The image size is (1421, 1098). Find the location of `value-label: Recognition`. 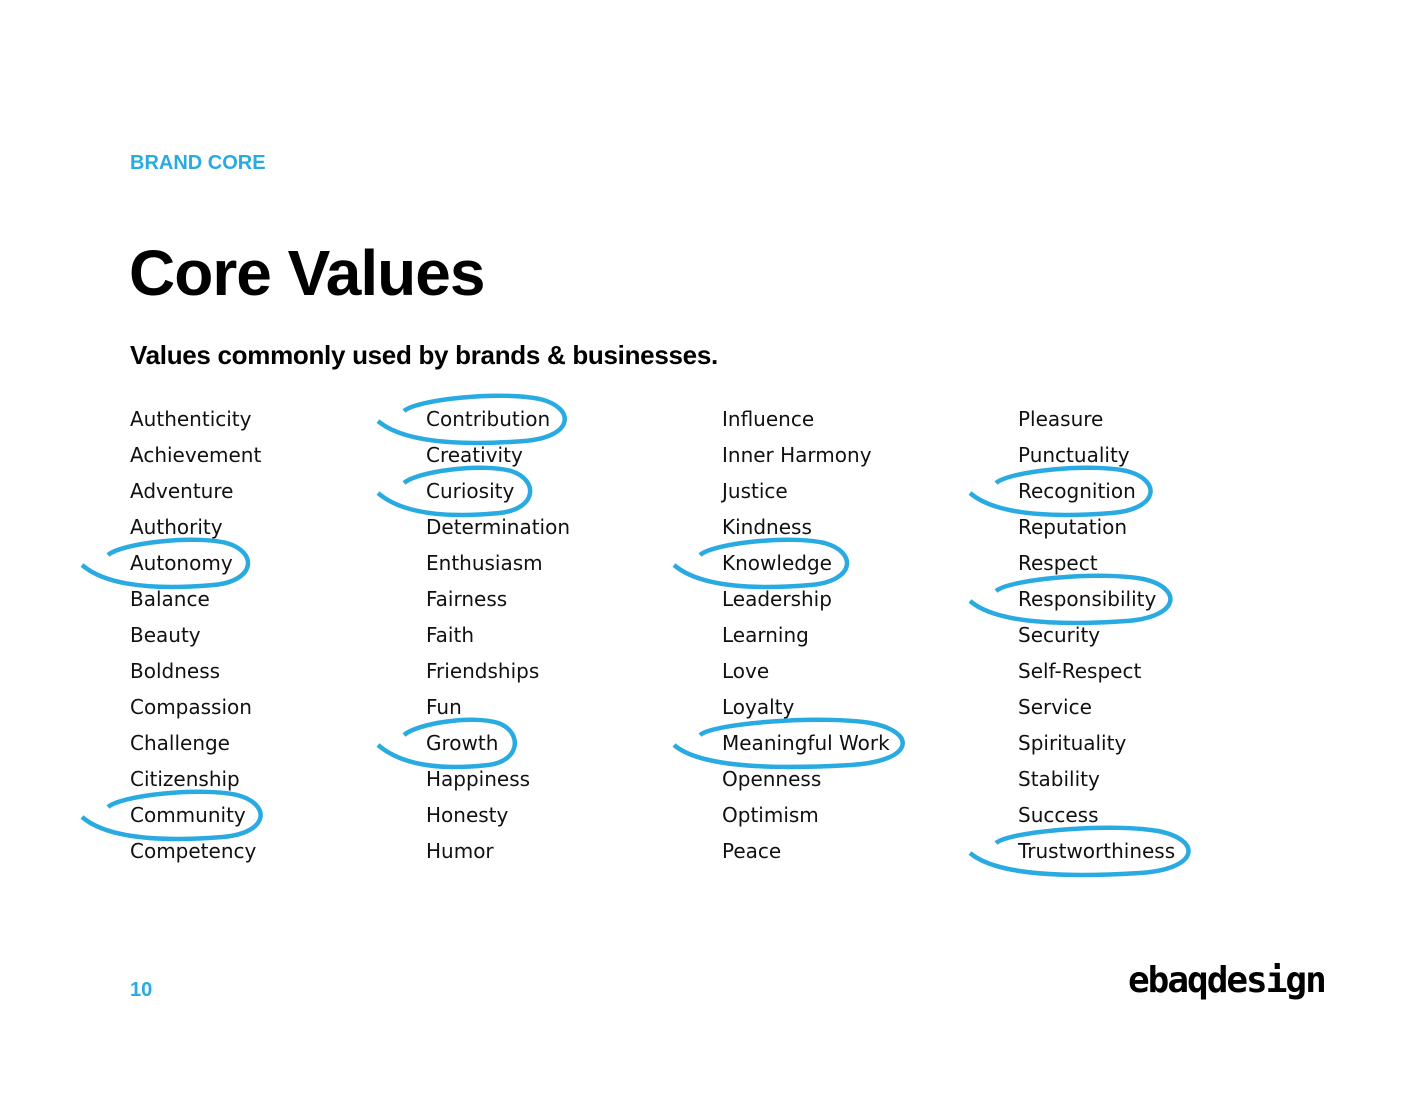

value-label: Recognition is located at coordinates (1077, 491).